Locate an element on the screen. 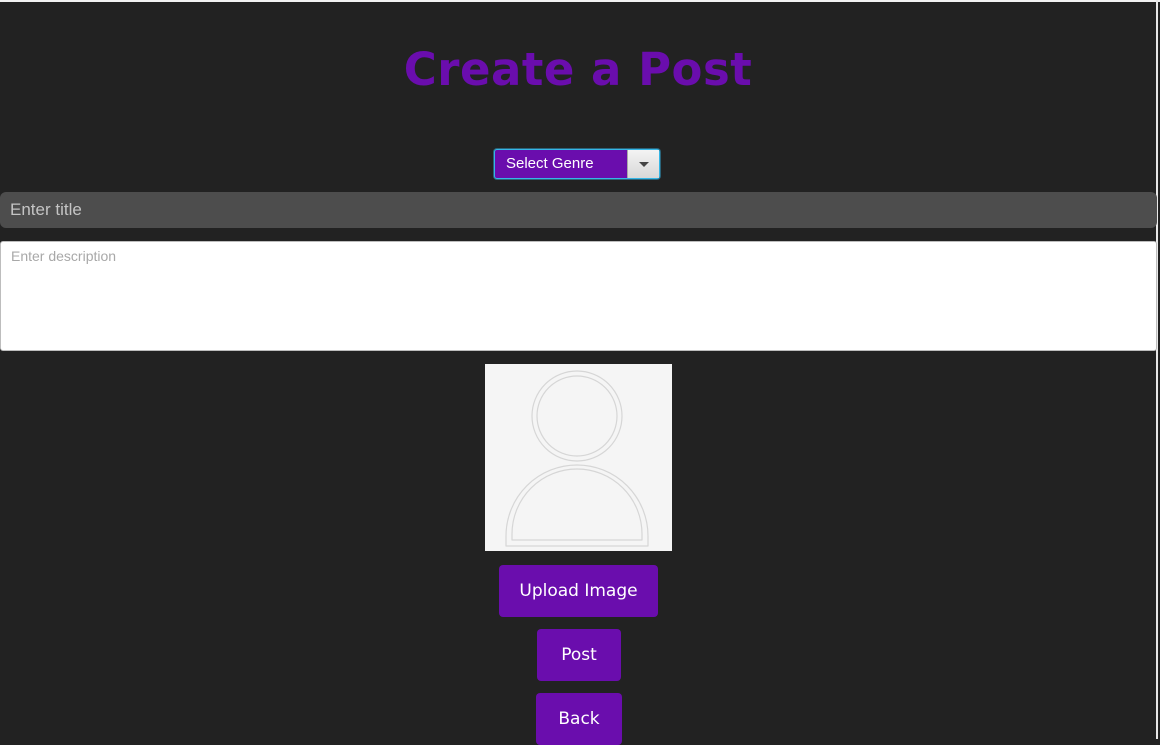 The image size is (1160, 745). user-placeholder-icon is located at coordinates (577, 458).